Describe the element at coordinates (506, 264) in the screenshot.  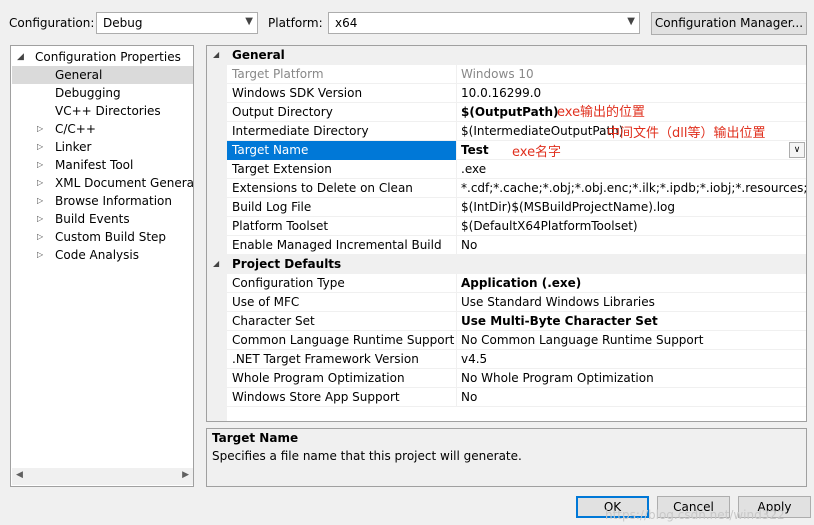
I see `category-header: ◢ Project Defaults` at that location.